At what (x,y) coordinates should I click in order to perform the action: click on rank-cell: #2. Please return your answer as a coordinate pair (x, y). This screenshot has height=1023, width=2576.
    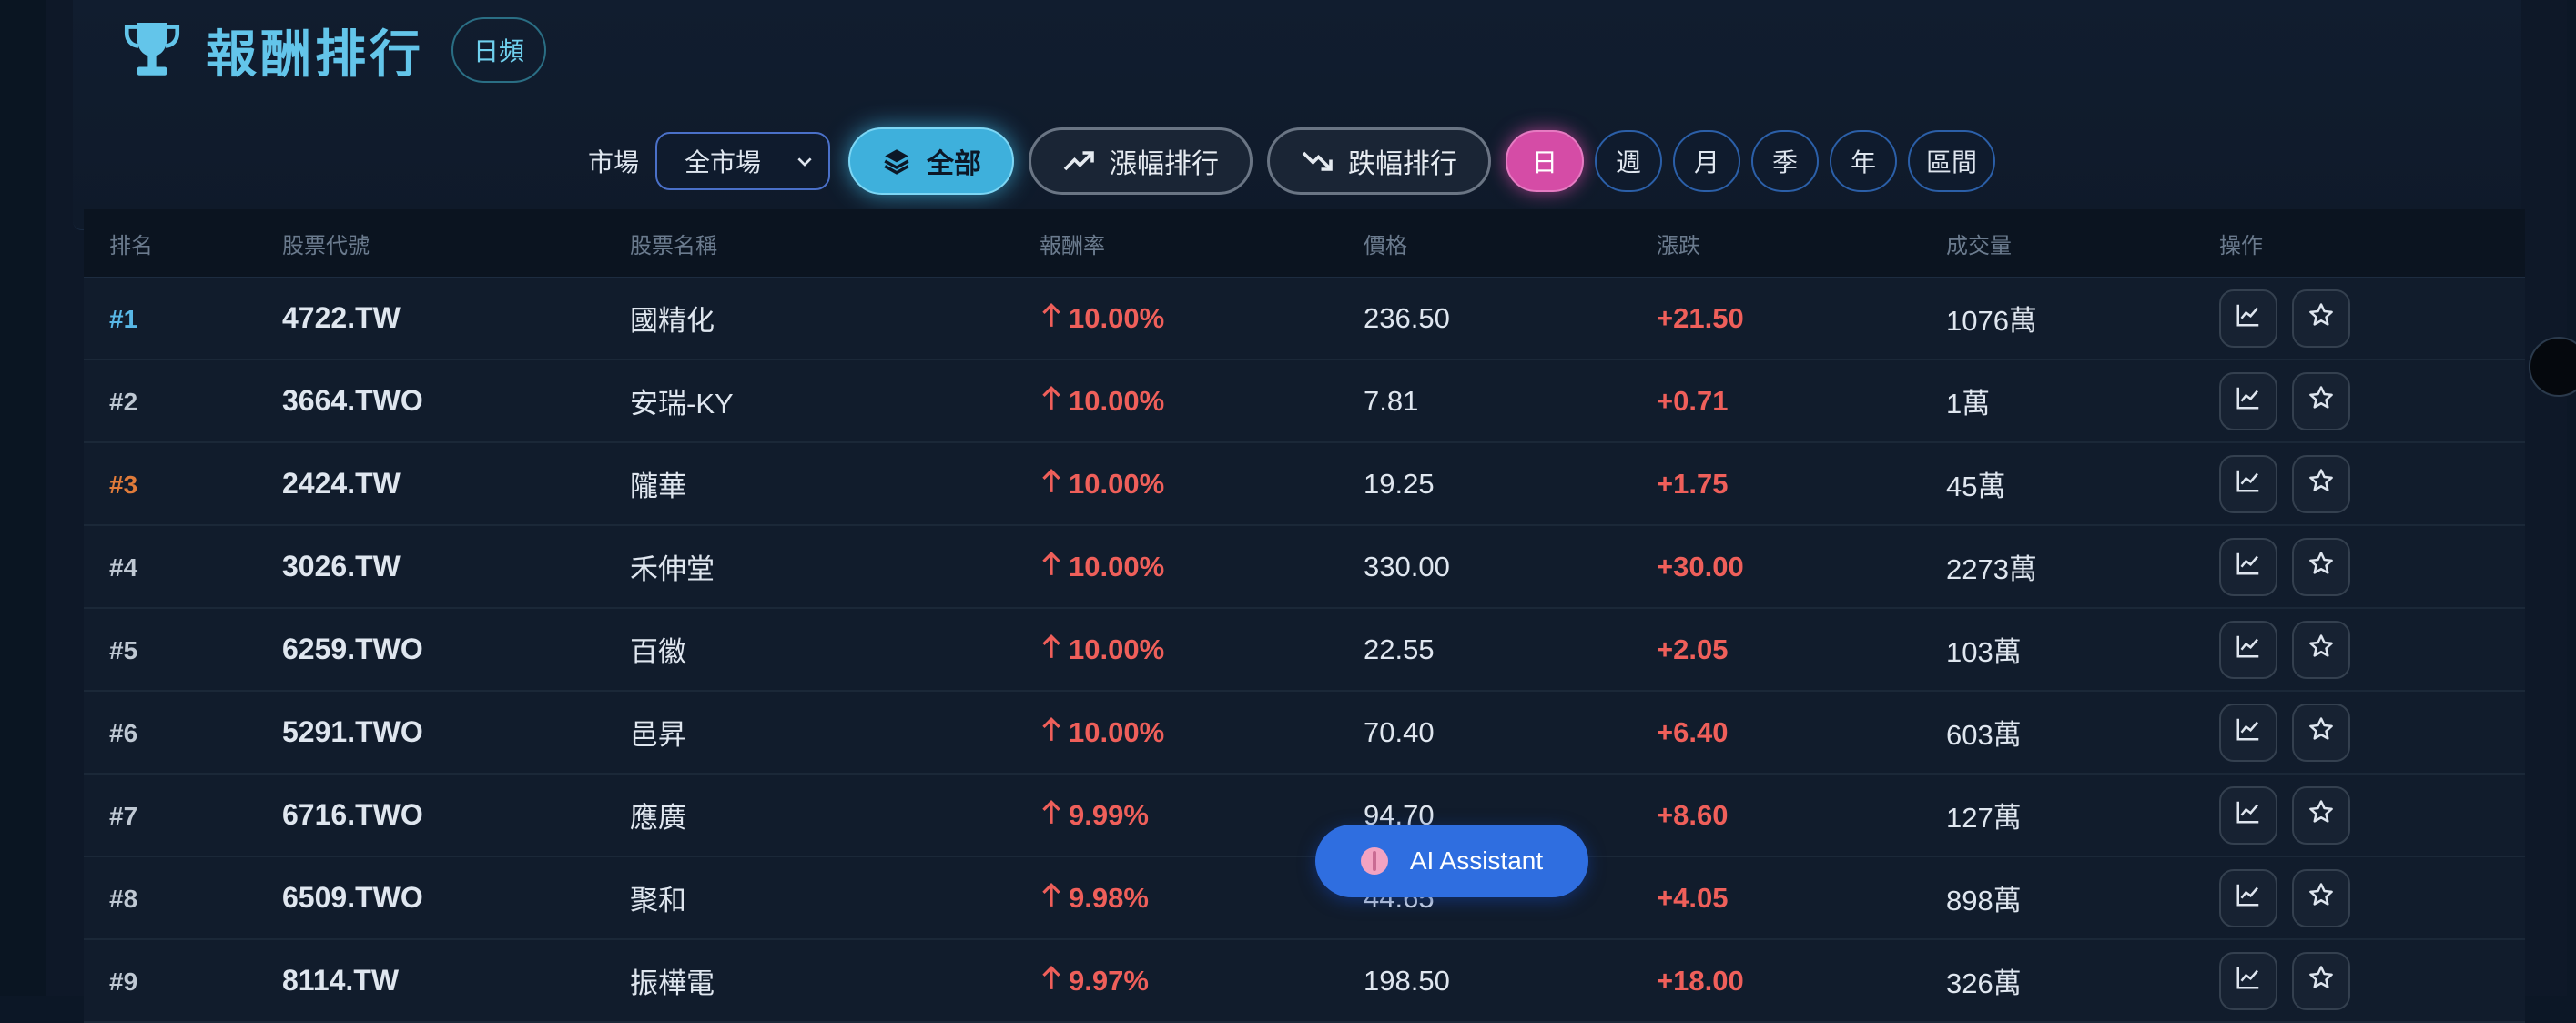
    Looking at the image, I should click on (124, 401).